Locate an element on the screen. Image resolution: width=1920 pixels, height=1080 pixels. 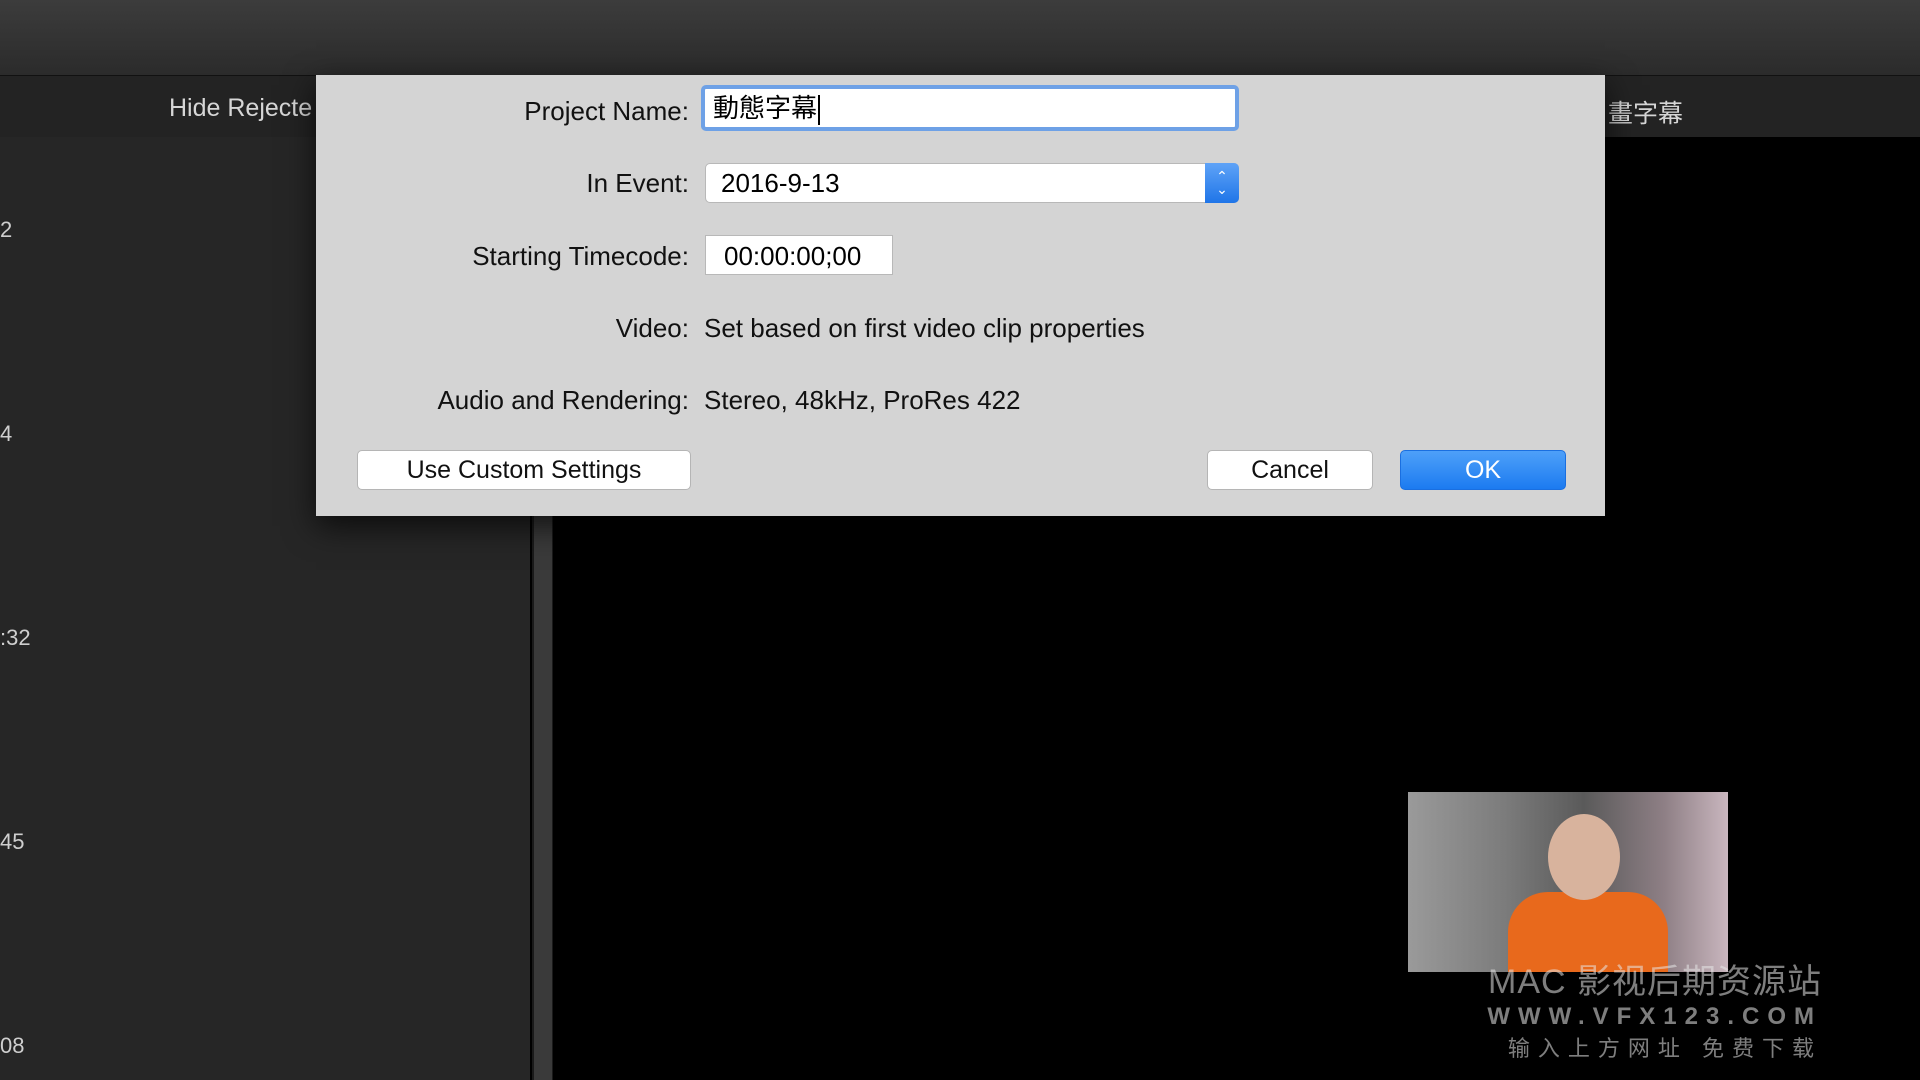
presenter-head is located at coordinates (1584, 857).